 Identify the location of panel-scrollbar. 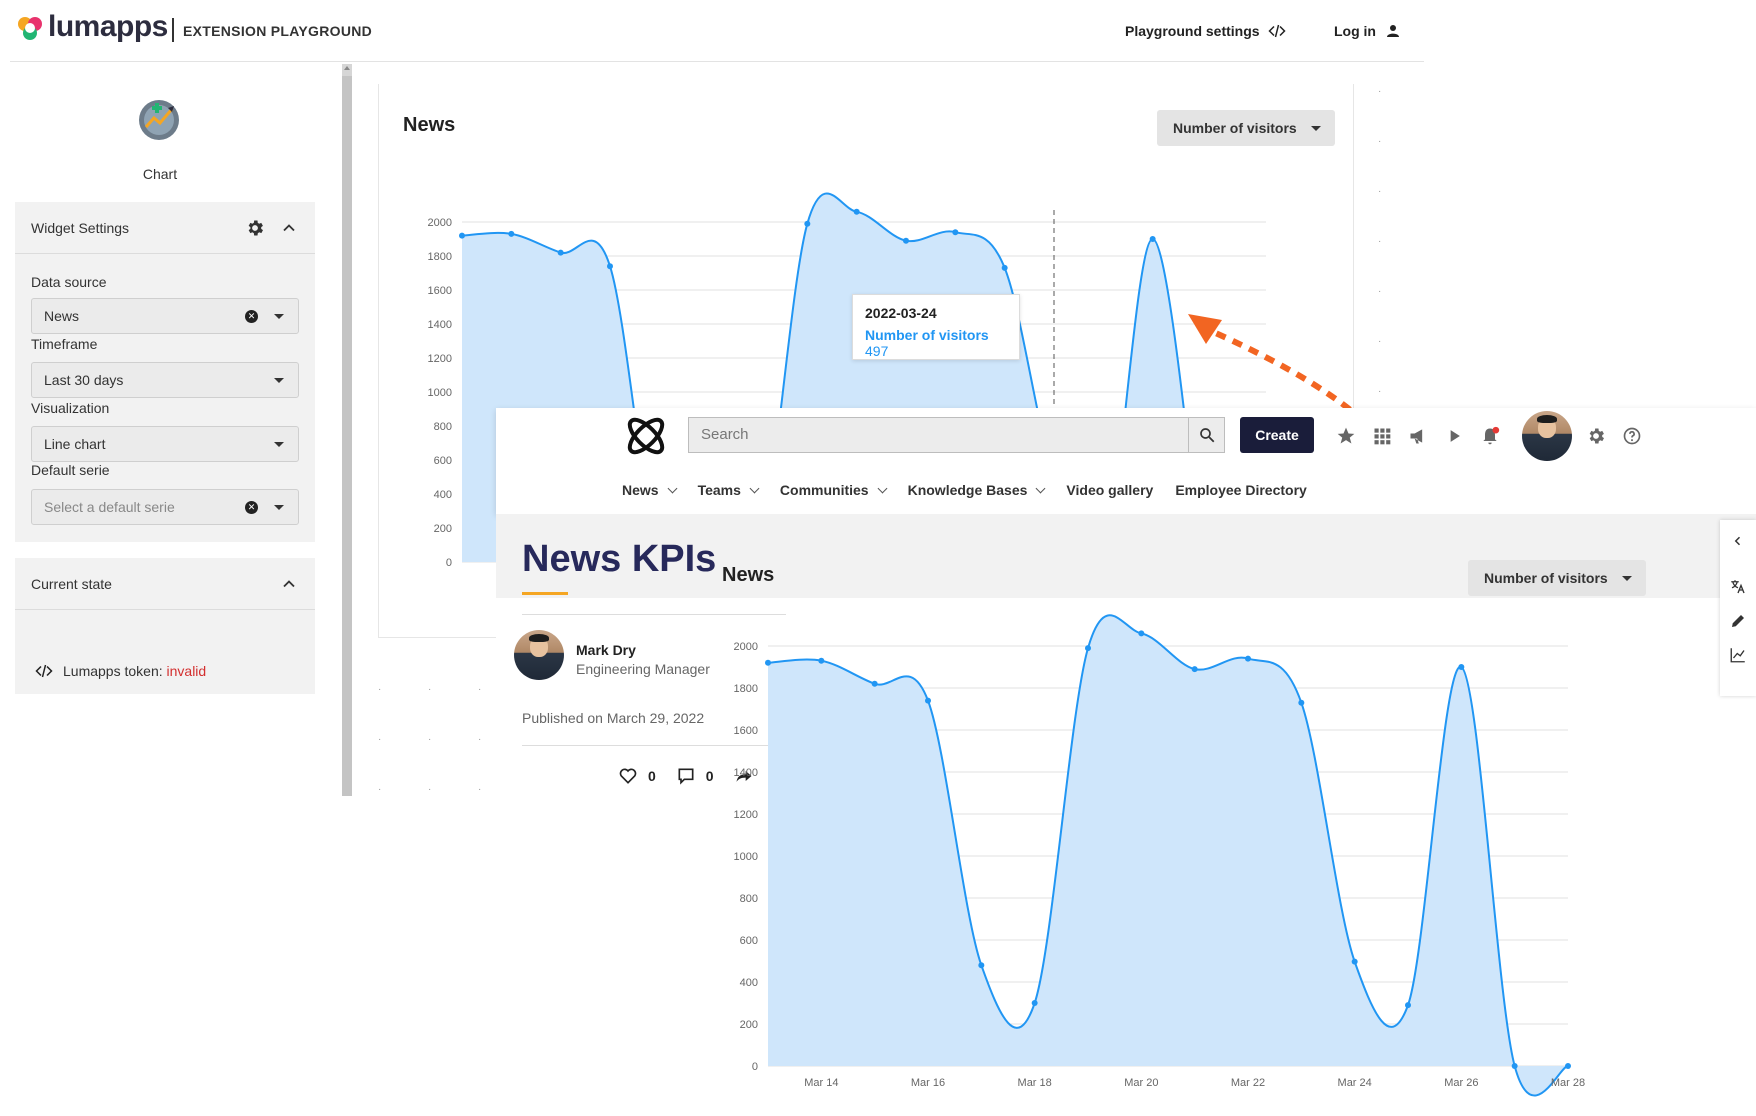
(347, 430).